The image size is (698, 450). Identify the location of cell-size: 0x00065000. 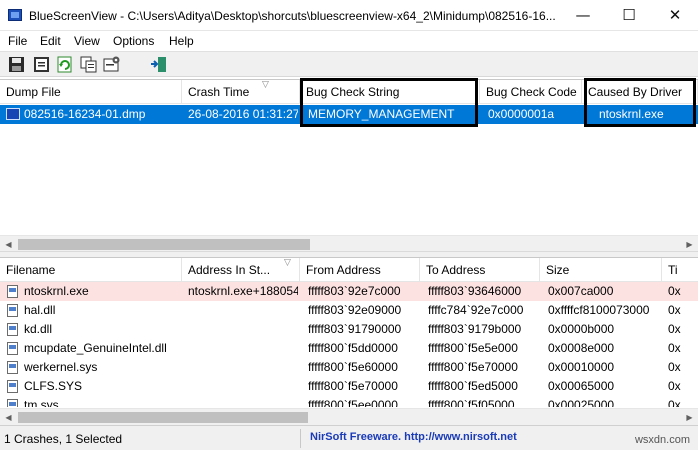
(581, 386).